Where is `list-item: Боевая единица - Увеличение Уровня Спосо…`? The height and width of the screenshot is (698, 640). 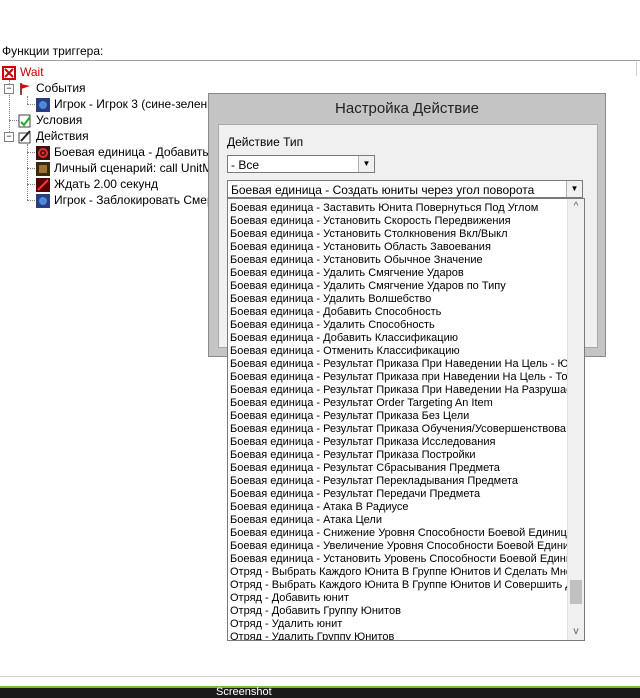
list-item: Боевая единица - Увеличение Уровня Спосо… is located at coordinates (398, 546).